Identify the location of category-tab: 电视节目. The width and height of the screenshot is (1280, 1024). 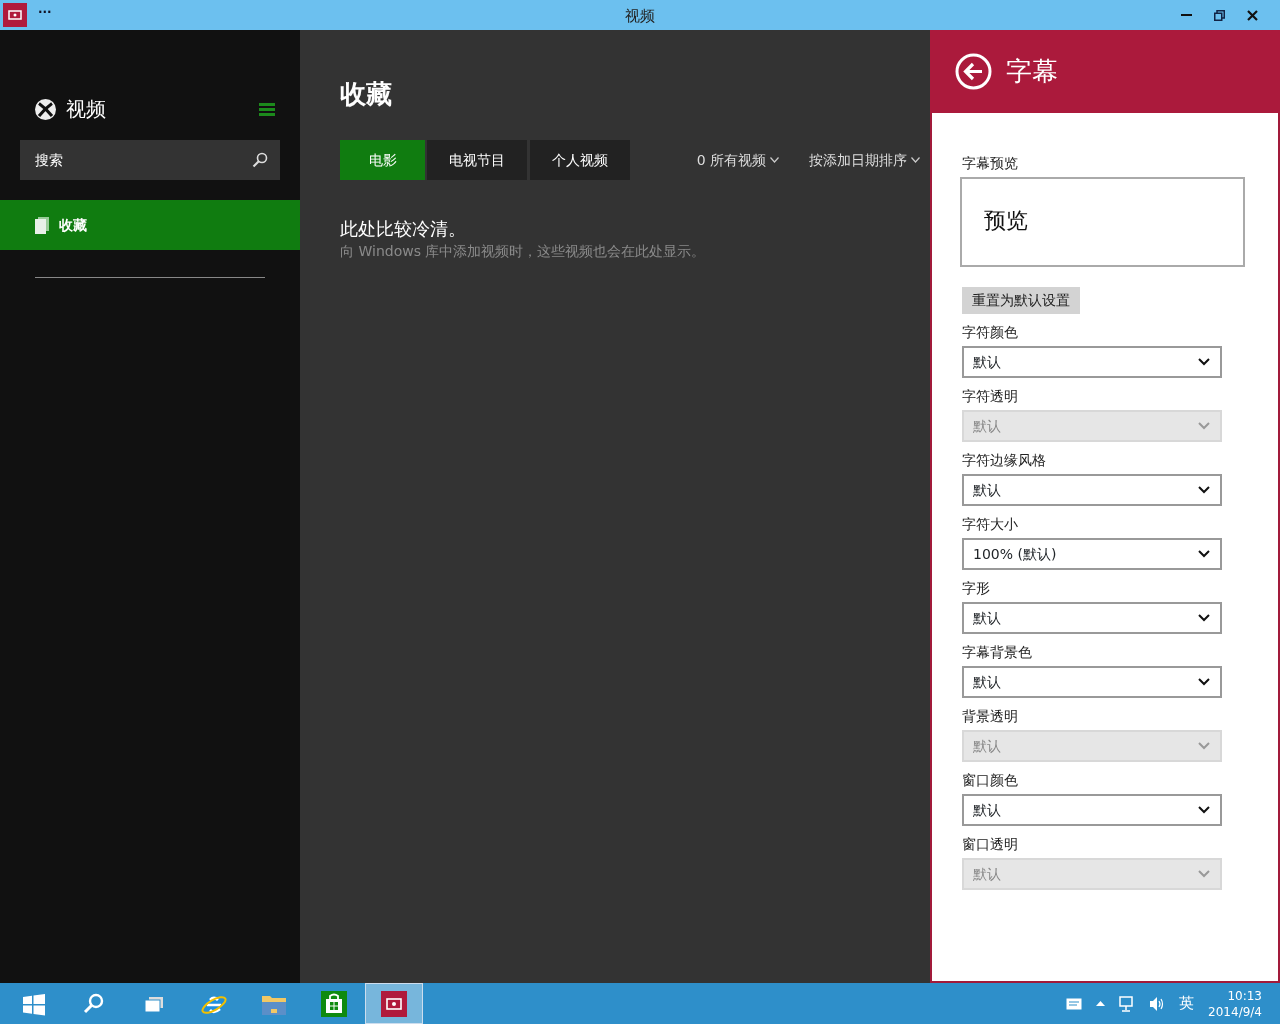
(477, 160).